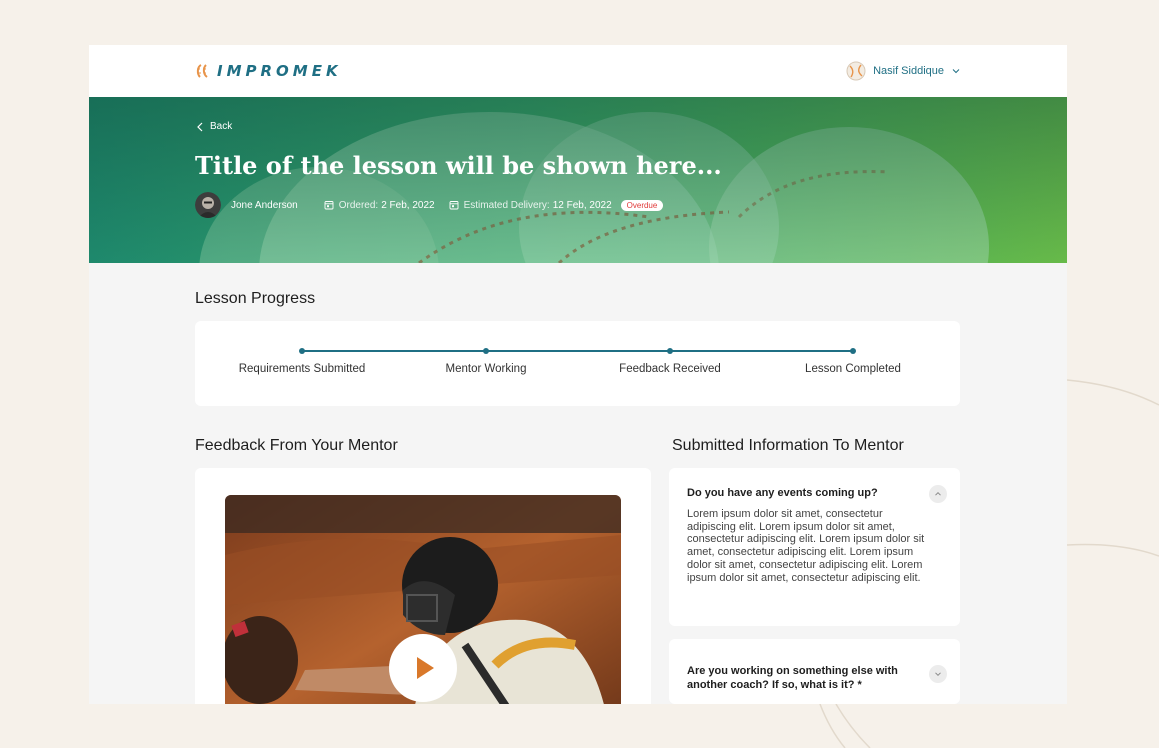  What do you see at coordinates (379, 205) in the screenshot?
I see `ordered-date: Ordered: 2 Feb, 2022` at bounding box center [379, 205].